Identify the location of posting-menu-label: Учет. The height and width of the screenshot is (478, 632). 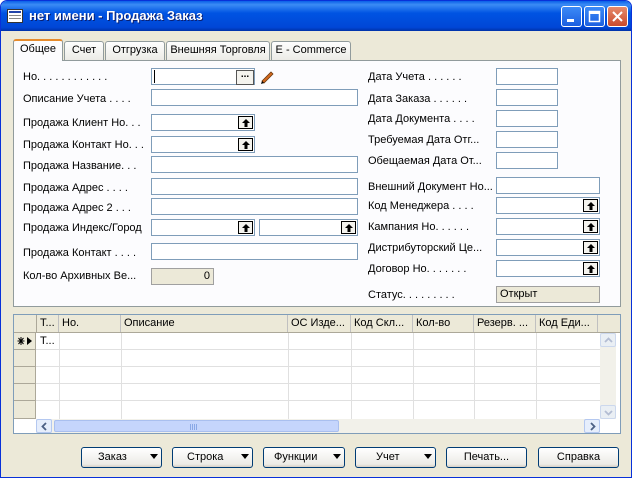
(388, 457).